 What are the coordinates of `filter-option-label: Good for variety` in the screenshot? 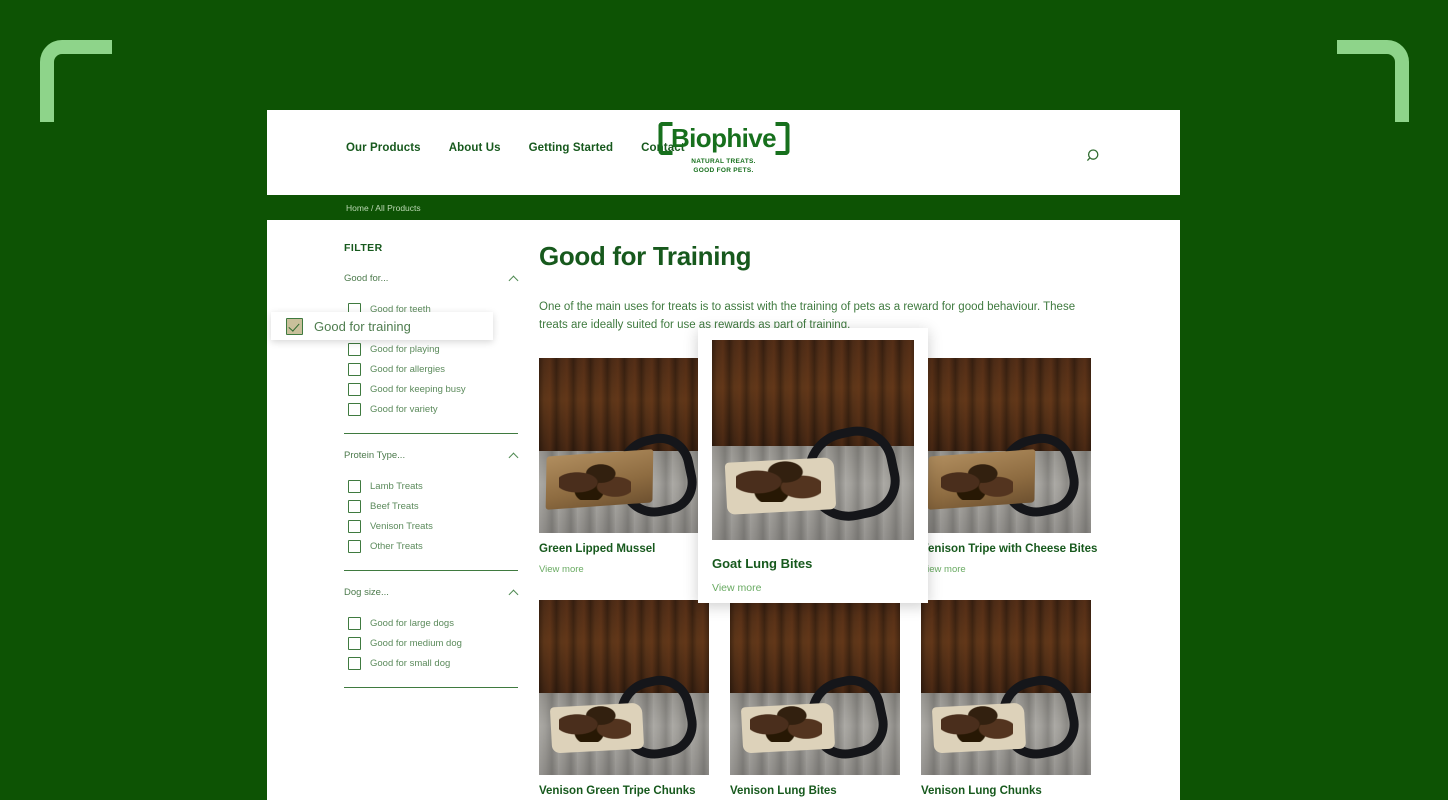 It's located at (404, 409).